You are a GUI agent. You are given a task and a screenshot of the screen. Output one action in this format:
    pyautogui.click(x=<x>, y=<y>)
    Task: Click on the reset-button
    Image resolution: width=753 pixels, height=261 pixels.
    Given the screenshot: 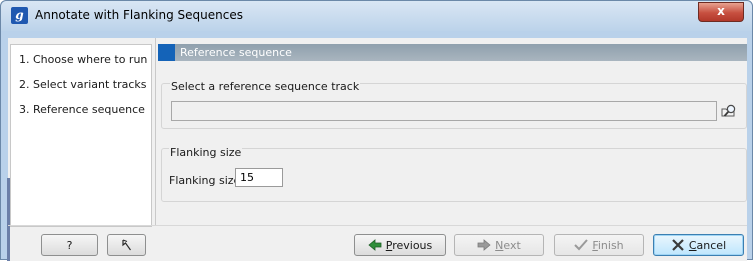 What is the action you would take?
    pyautogui.click(x=126, y=245)
    